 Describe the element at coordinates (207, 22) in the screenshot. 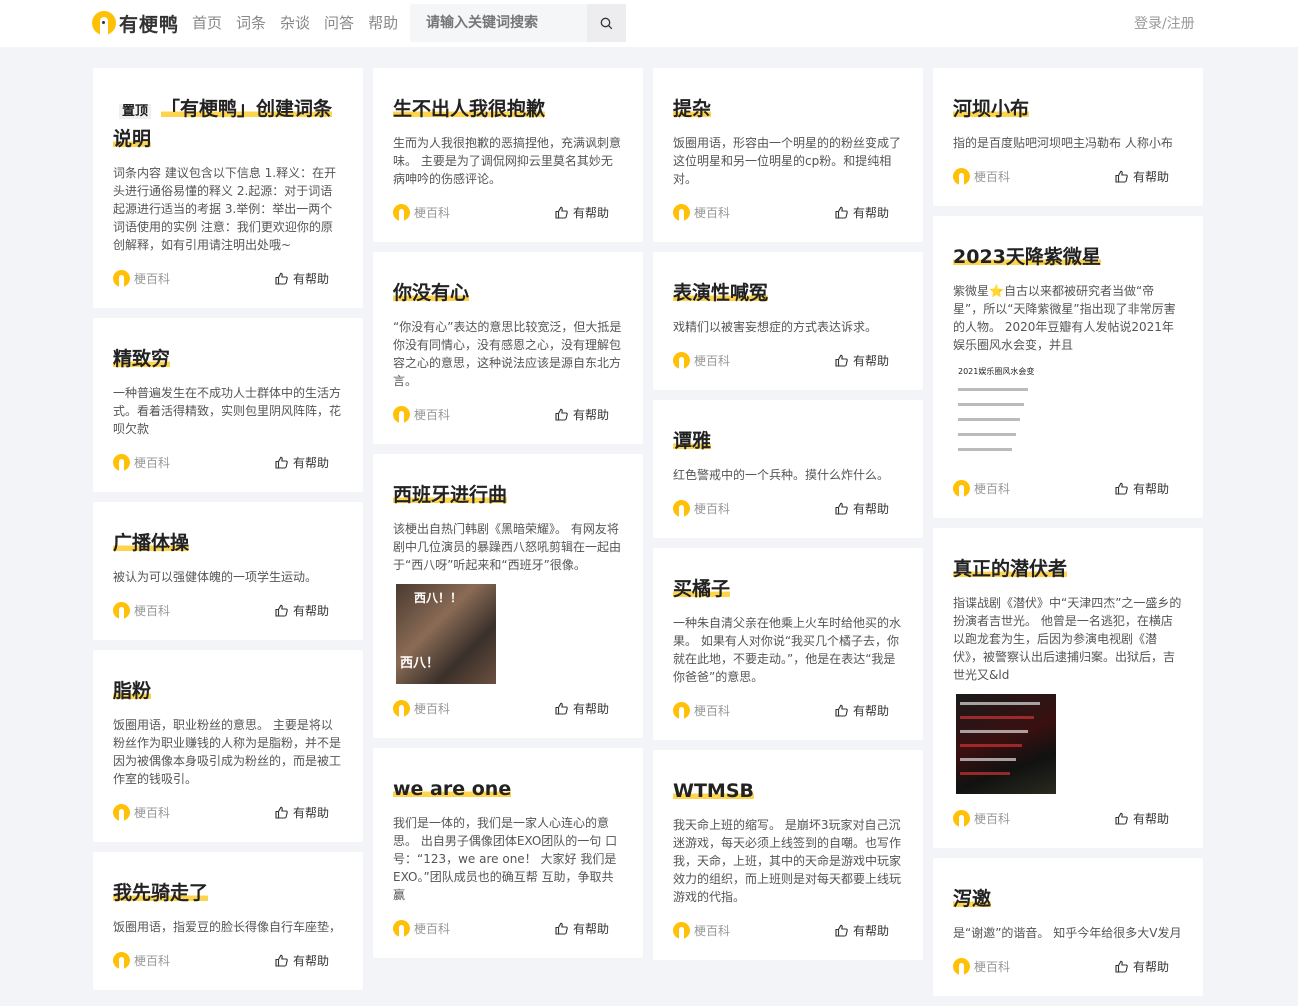

I see `nav-home: 首页` at that location.